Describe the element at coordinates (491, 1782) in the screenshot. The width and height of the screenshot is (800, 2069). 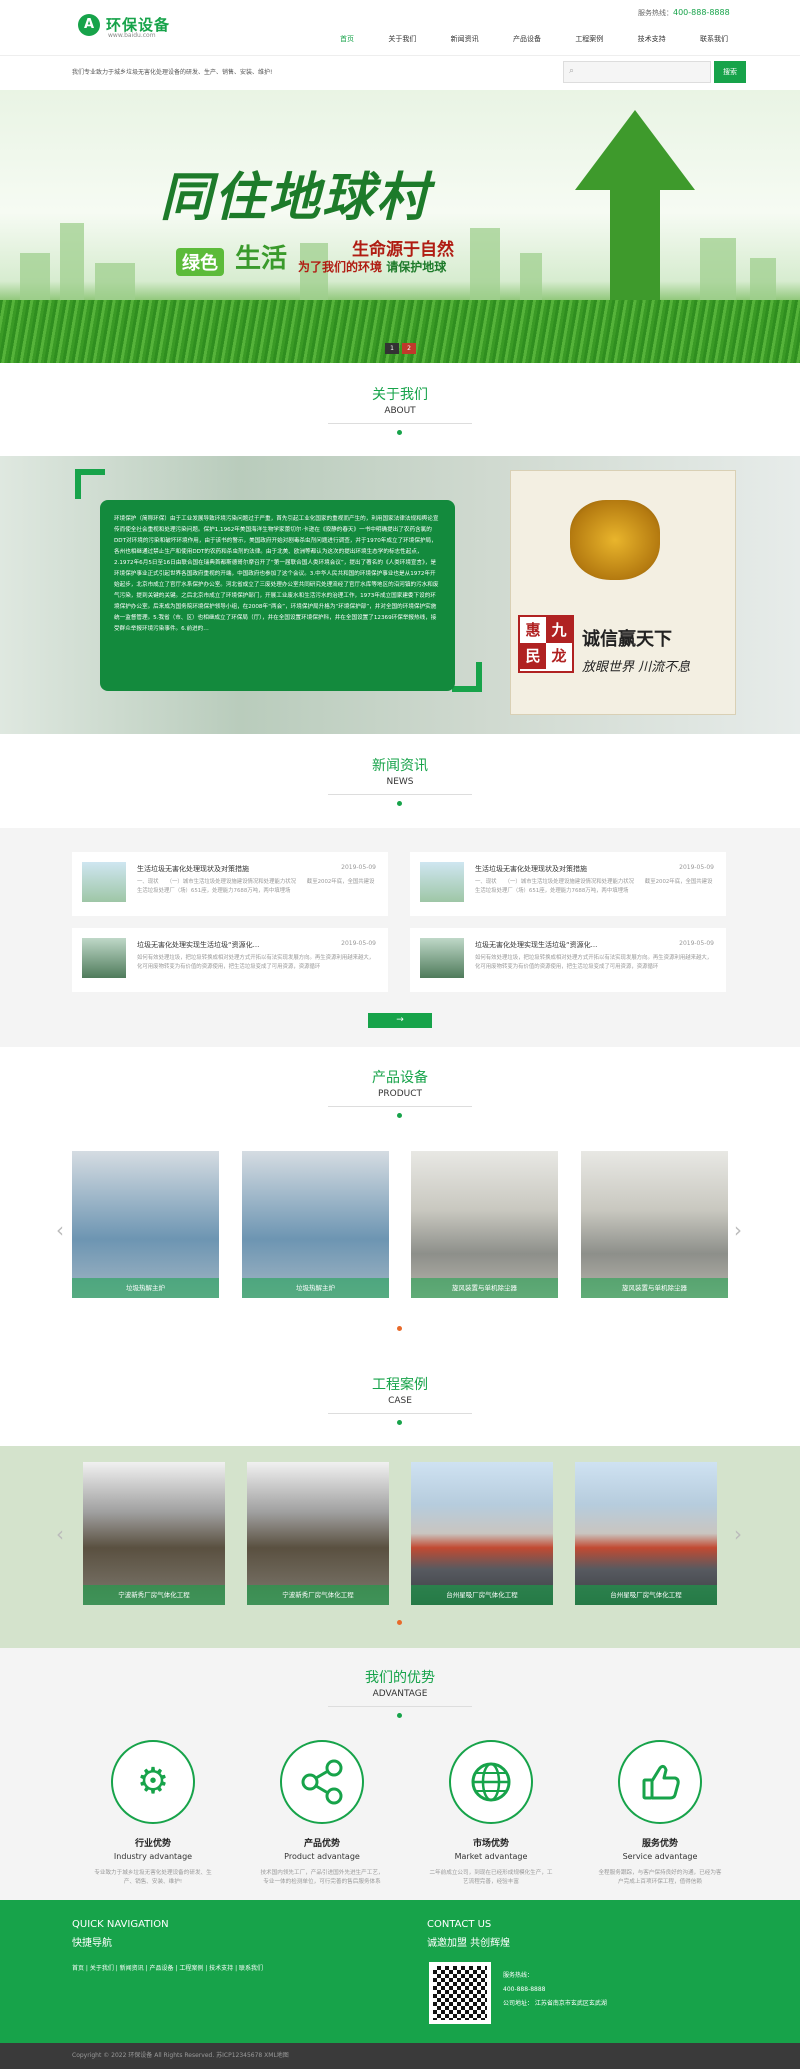
I see `globe-icon` at that location.